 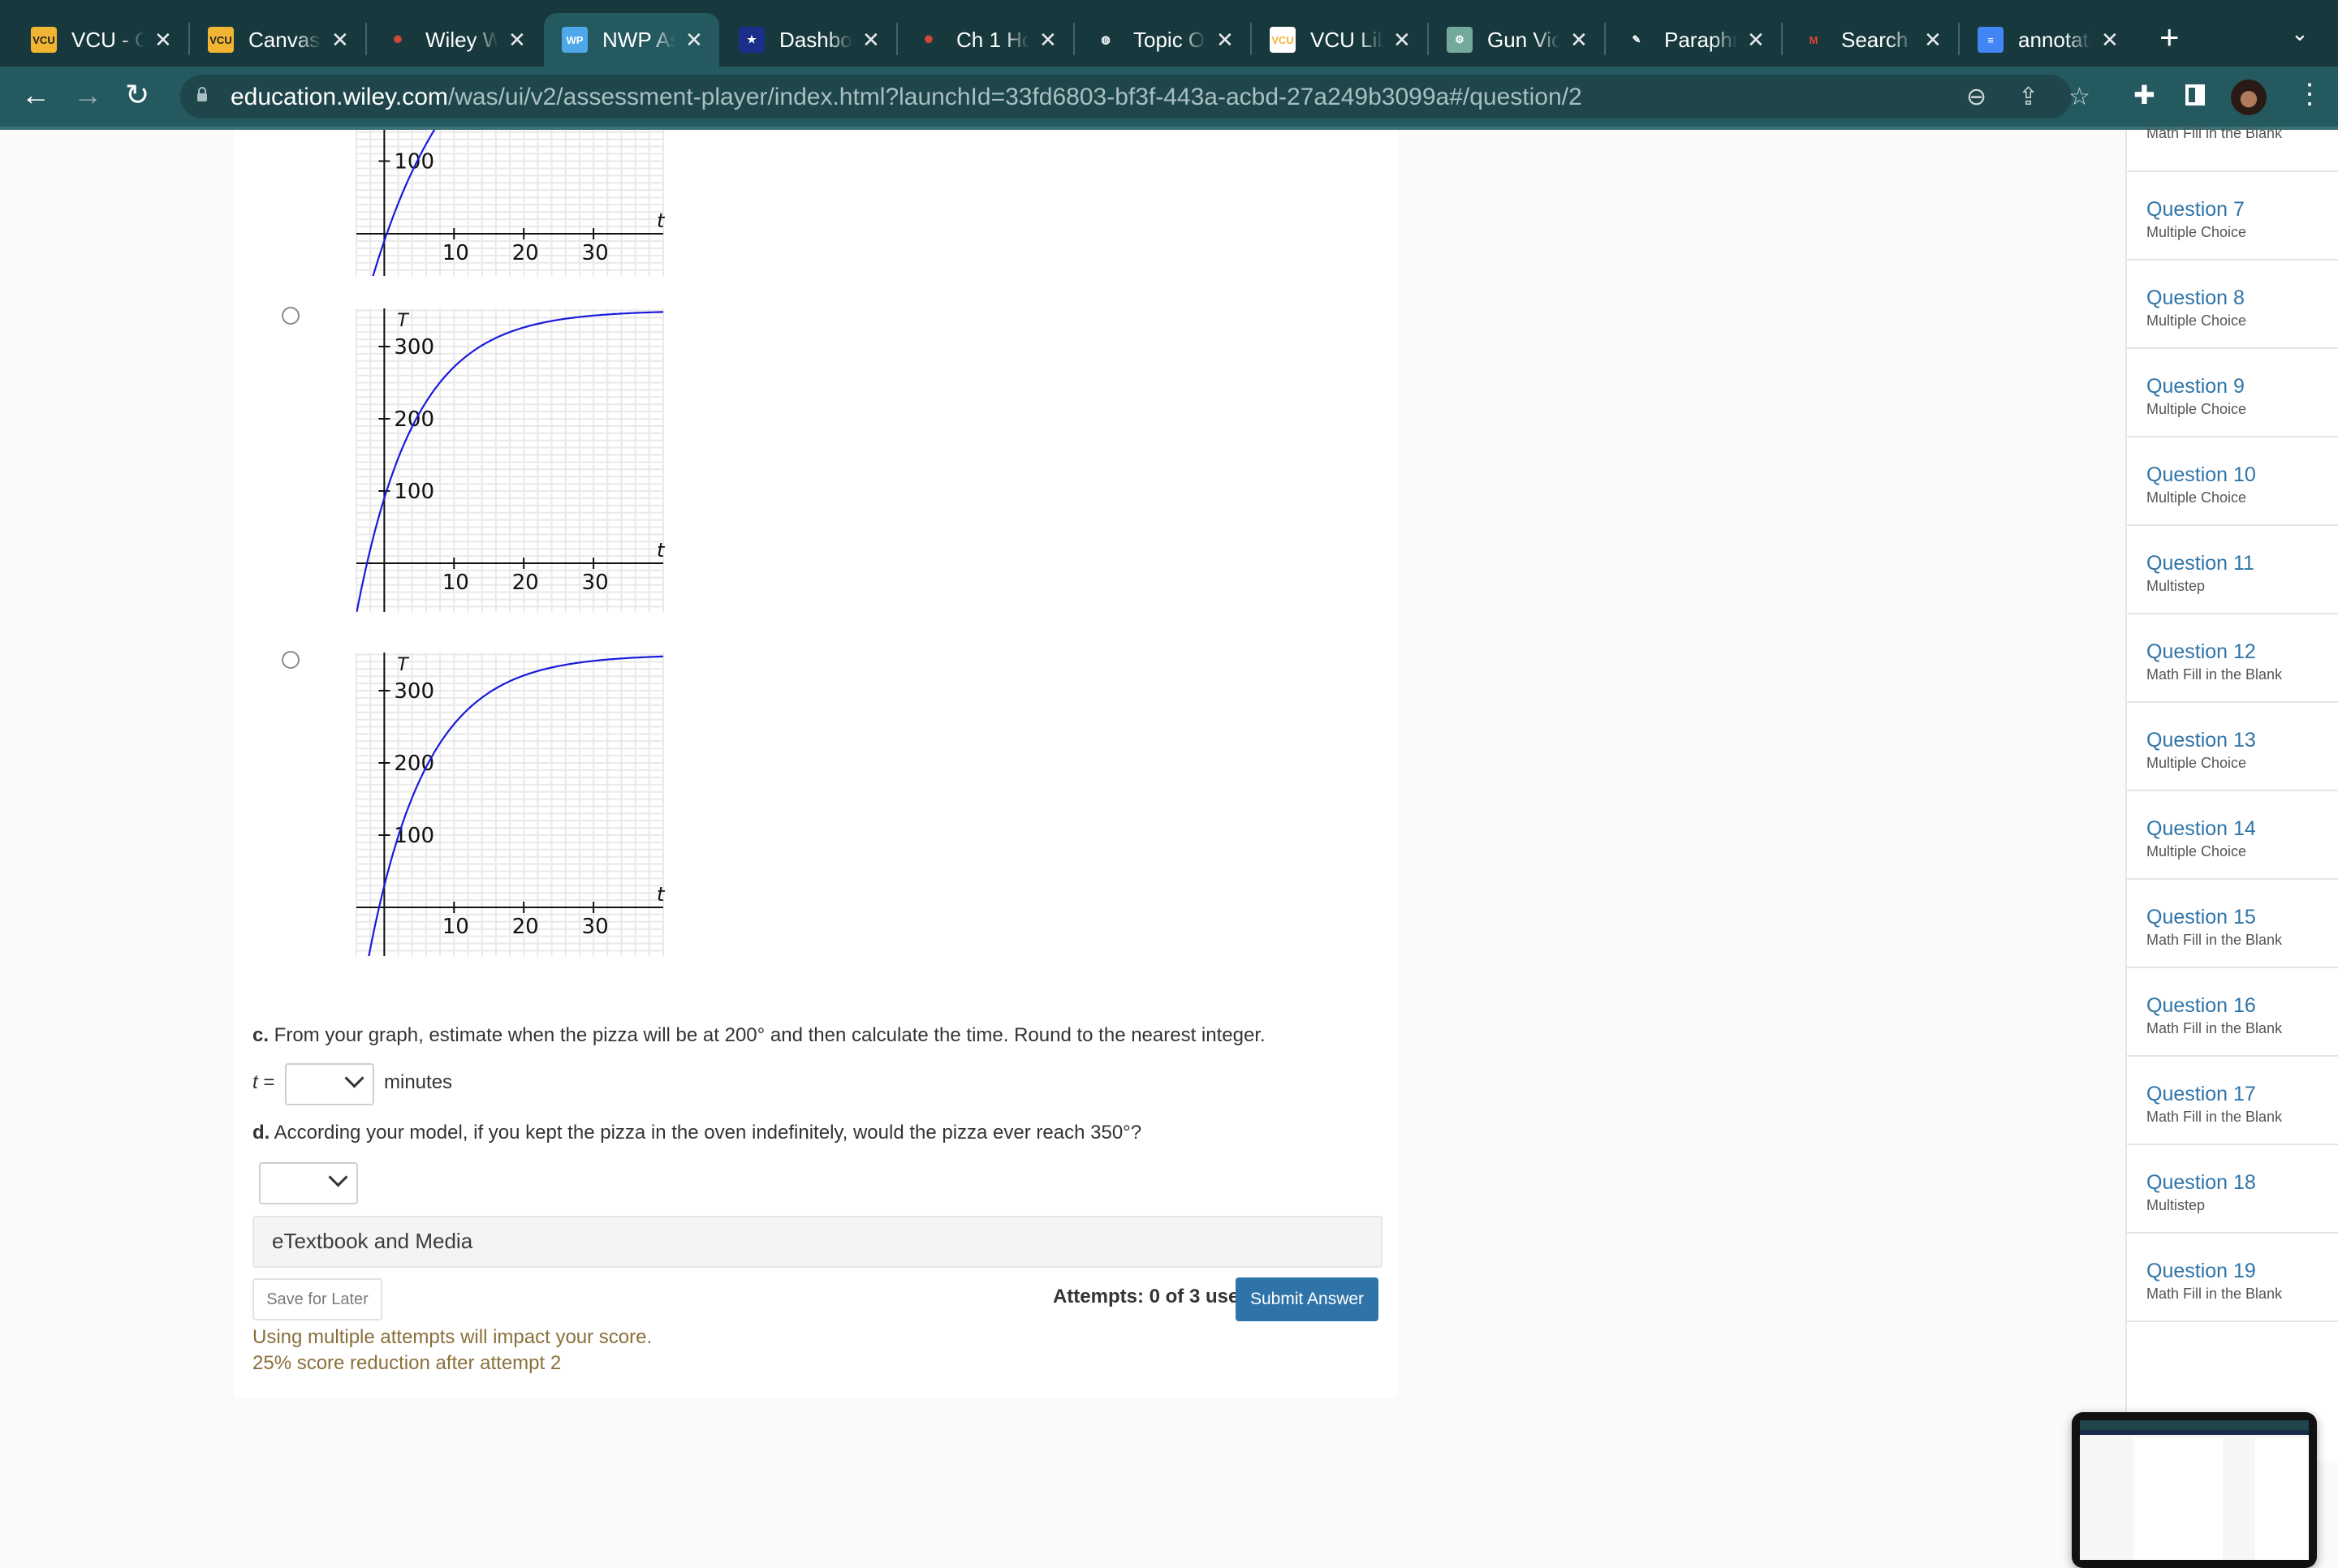 I want to click on browser-tab: ✺ Ch 1 Homework ✕, so click(x=986, y=40).